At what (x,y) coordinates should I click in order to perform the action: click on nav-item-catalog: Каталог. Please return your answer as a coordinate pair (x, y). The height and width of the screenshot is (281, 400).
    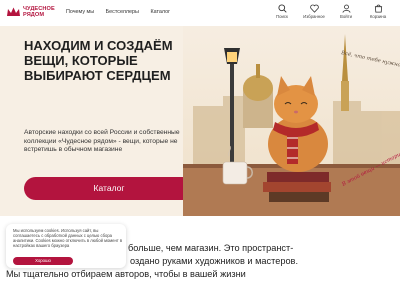
    Looking at the image, I should click on (160, 12).